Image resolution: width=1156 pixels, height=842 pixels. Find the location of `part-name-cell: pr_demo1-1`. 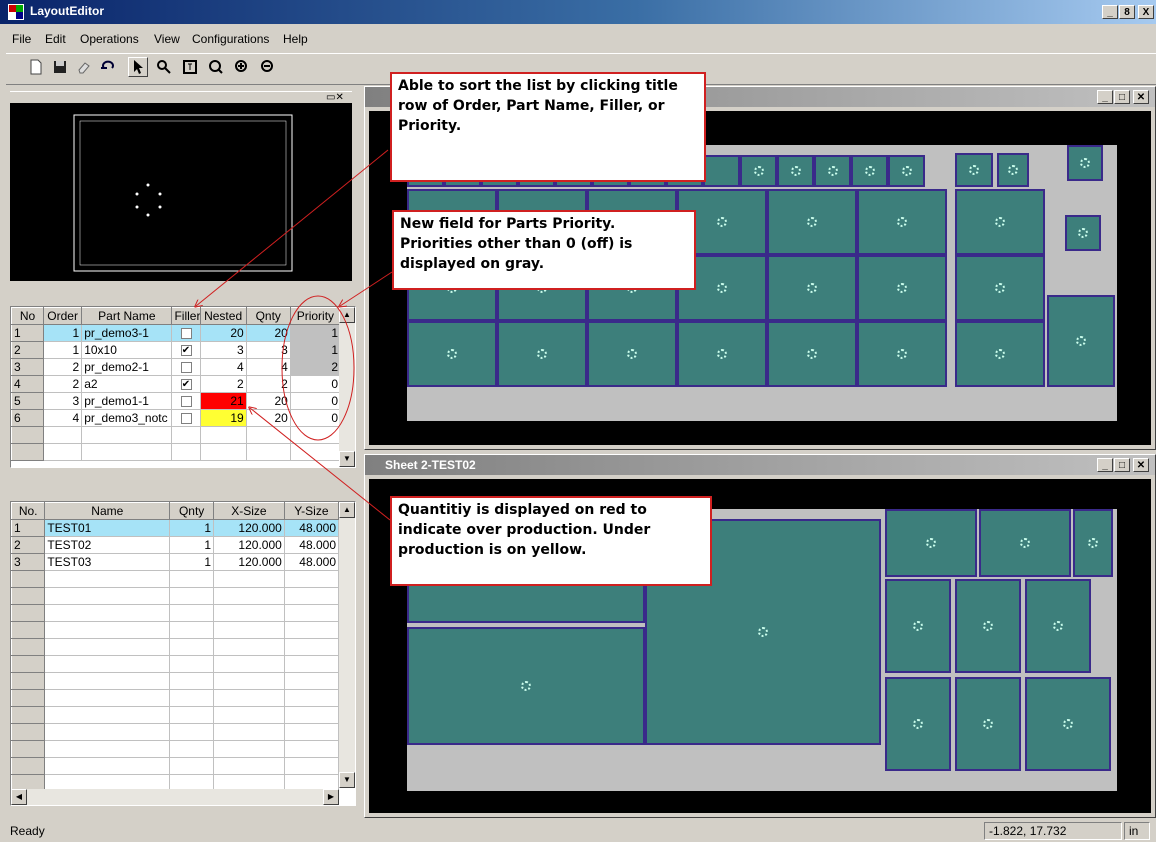

part-name-cell: pr_demo1-1 is located at coordinates (127, 401).